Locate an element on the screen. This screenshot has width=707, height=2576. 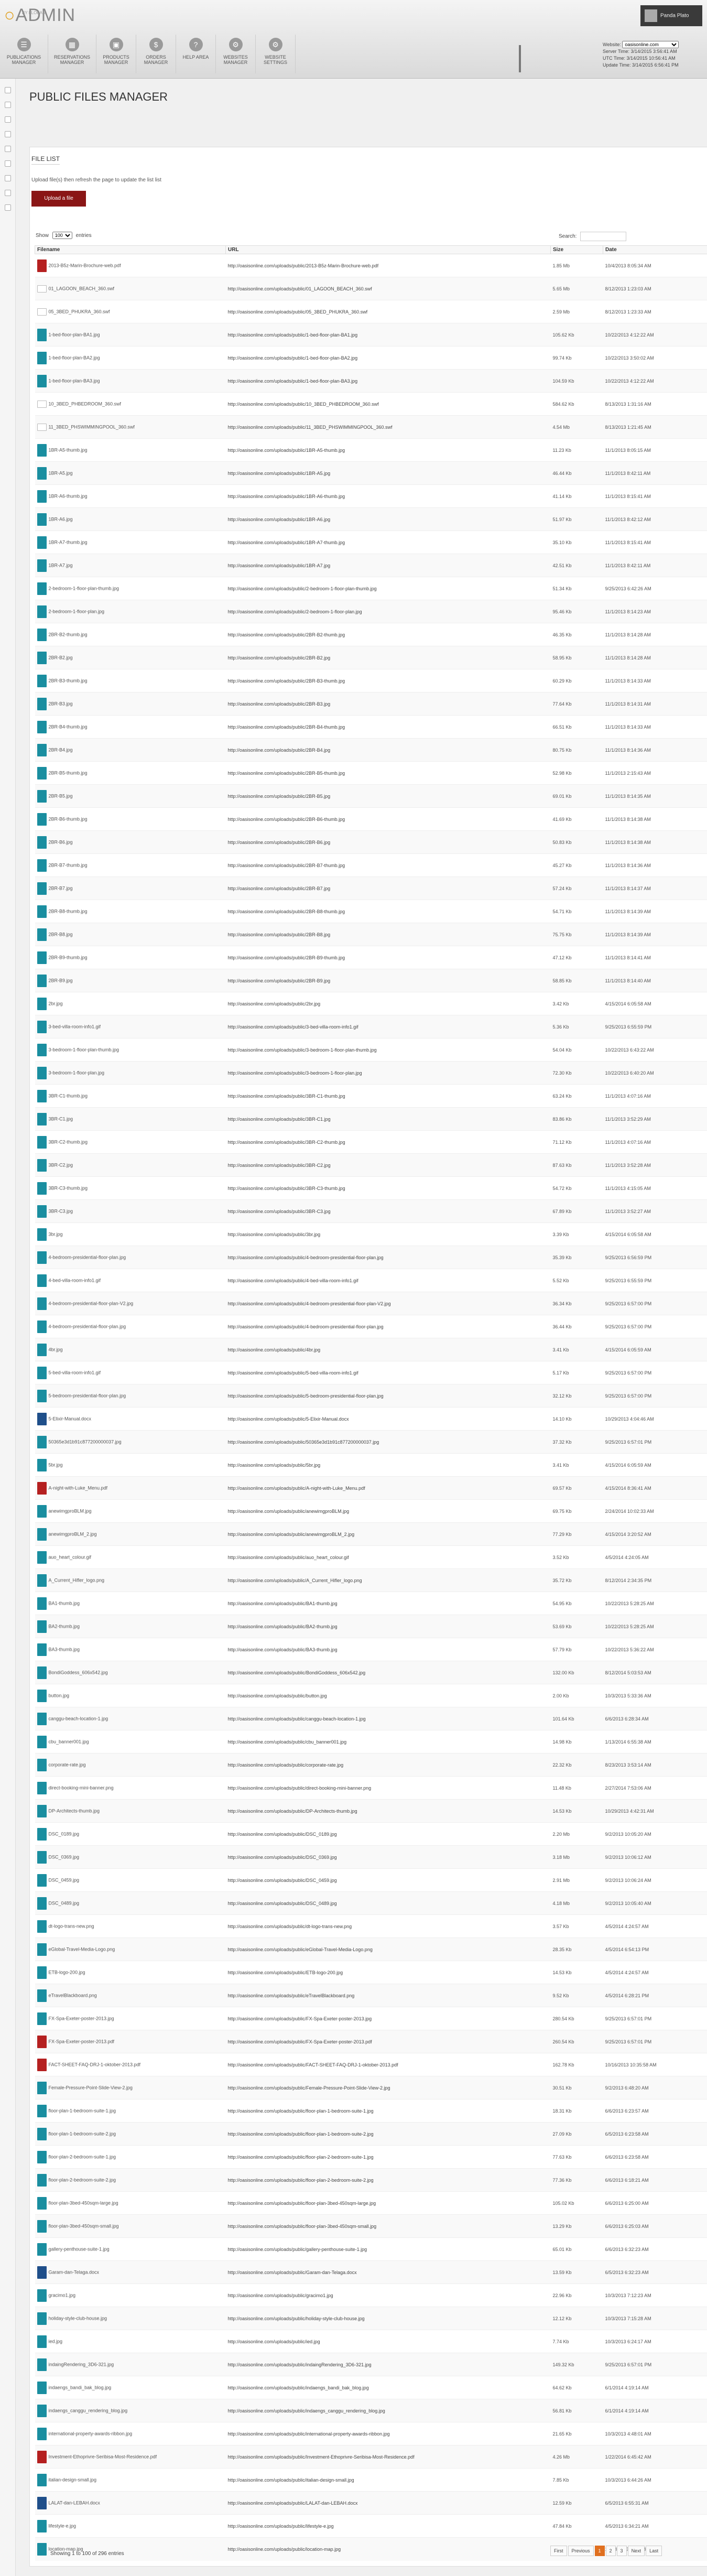
pager-last: Last is located at coordinates (654, 2551).